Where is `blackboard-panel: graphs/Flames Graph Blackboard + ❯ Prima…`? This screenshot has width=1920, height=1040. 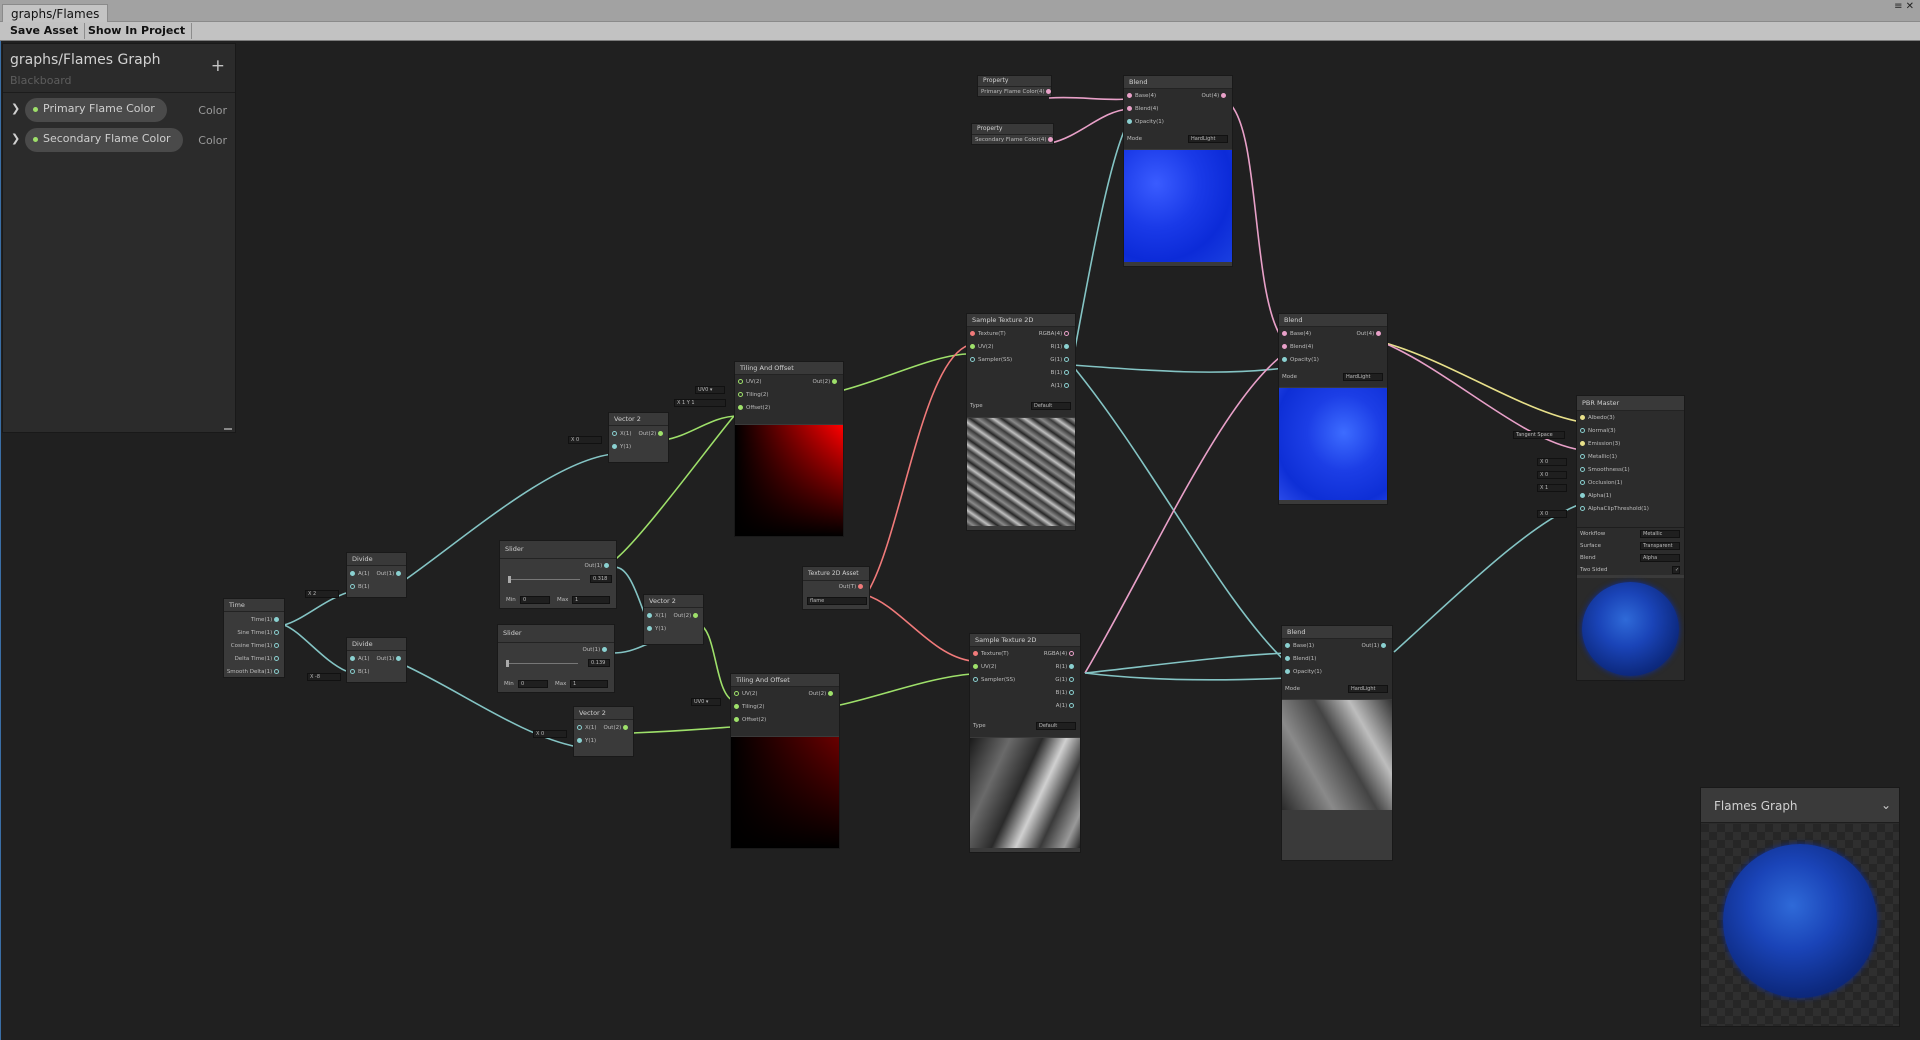 blackboard-panel: graphs/Flames Graph Blackboard + ❯ Prima… is located at coordinates (119, 238).